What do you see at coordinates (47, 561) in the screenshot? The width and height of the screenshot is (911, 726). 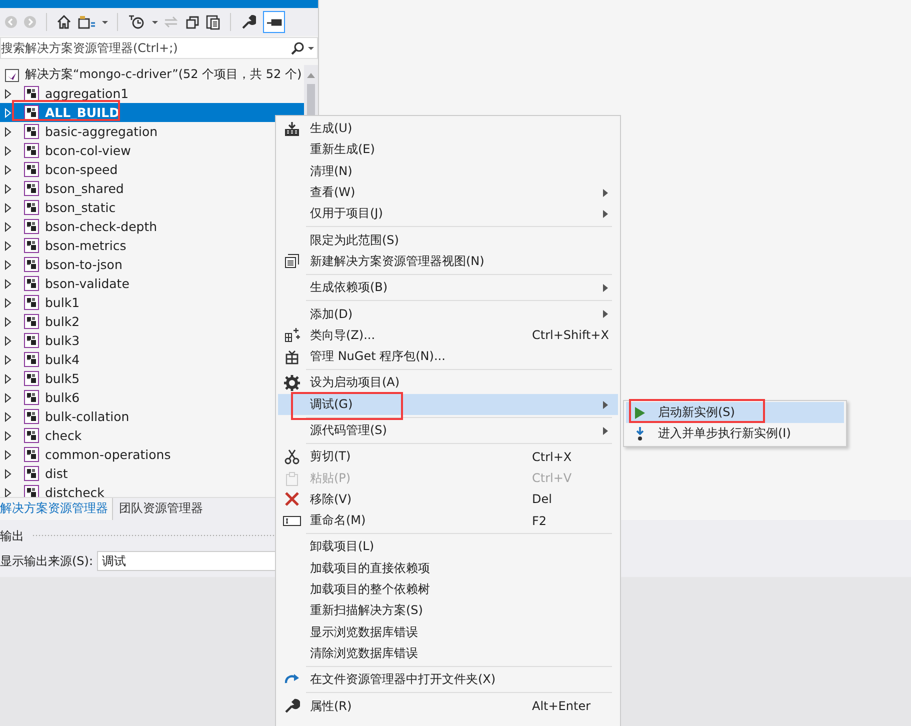 I see `field-label: 显示输出来源(S):` at bounding box center [47, 561].